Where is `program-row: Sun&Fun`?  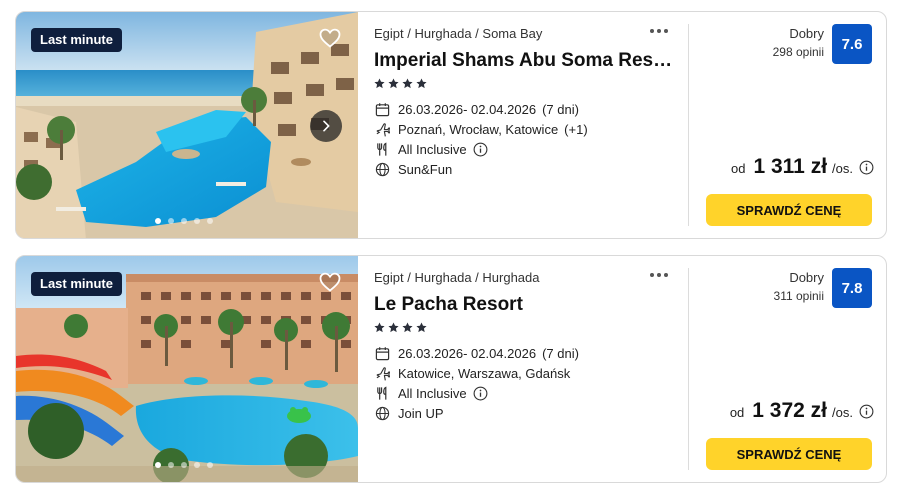 program-row: Sun&Fun is located at coordinates (481, 169).